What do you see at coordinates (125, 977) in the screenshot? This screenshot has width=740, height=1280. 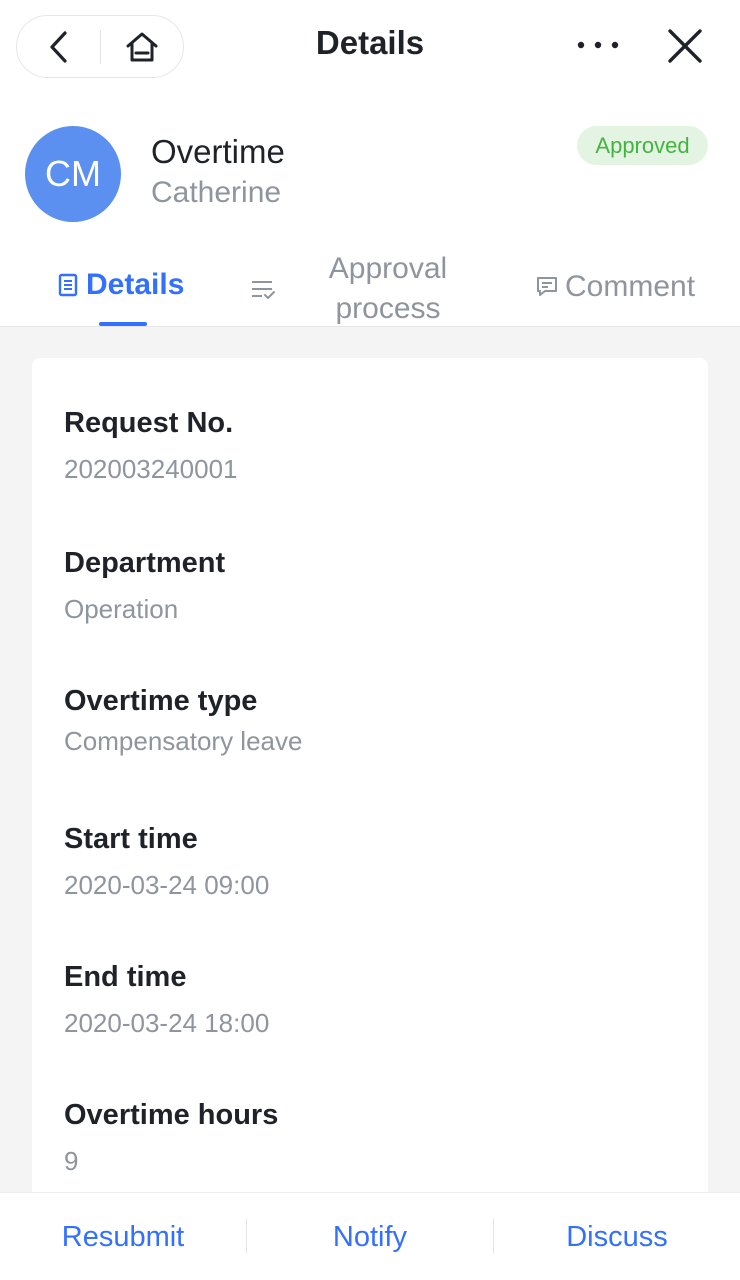 I see `field-label: End time` at bounding box center [125, 977].